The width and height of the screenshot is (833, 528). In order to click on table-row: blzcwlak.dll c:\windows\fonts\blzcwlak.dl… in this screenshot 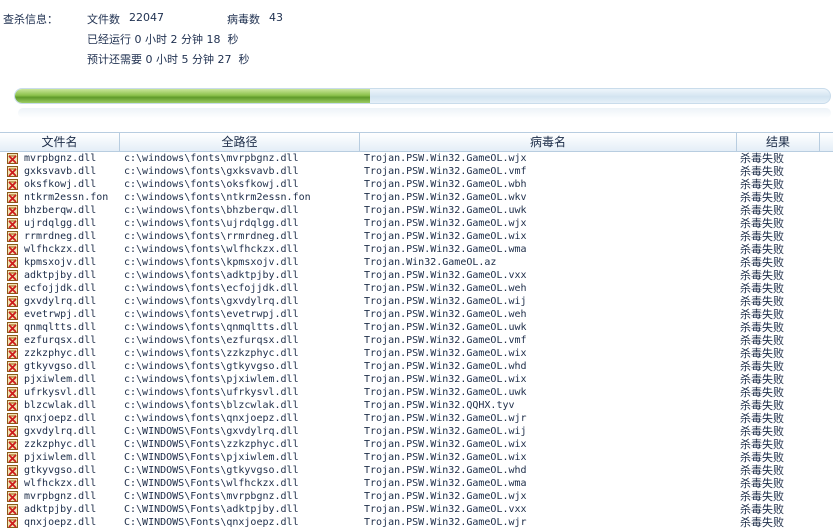, I will do `click(416, 405)`.